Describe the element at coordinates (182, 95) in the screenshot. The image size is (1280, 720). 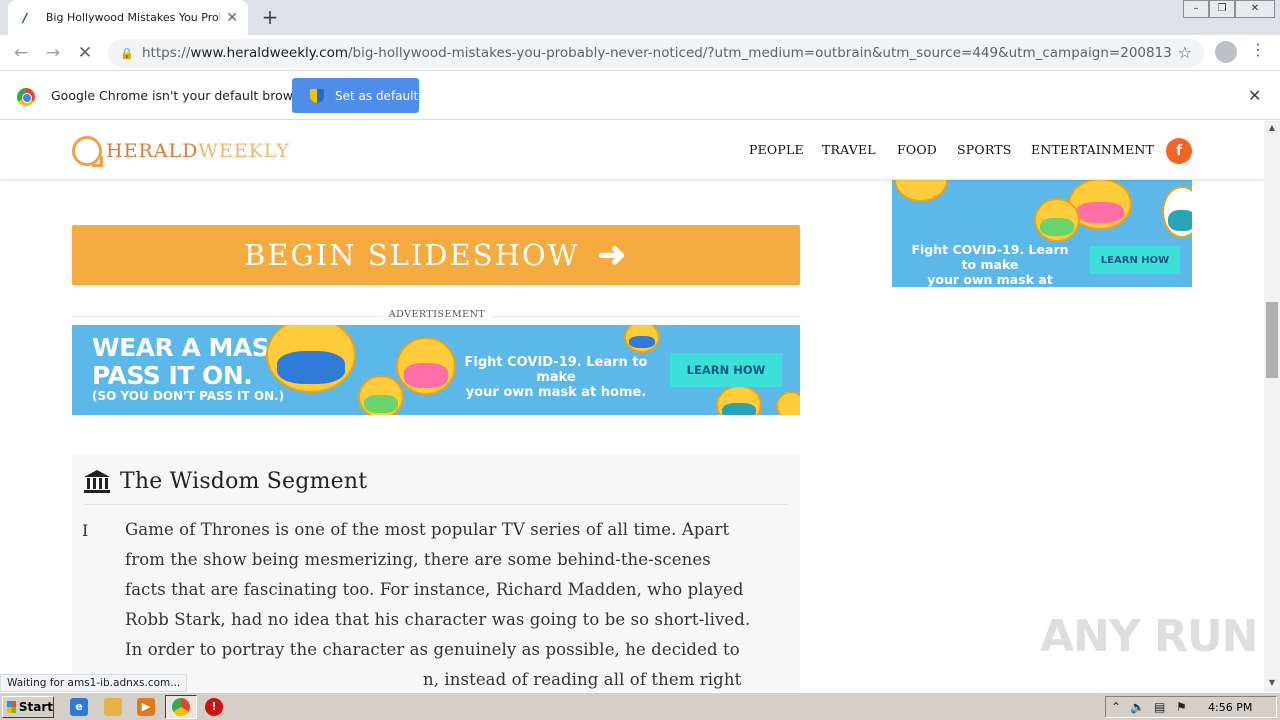
I see `infobar-message: Google Chrome isn't your default browser` at that location.